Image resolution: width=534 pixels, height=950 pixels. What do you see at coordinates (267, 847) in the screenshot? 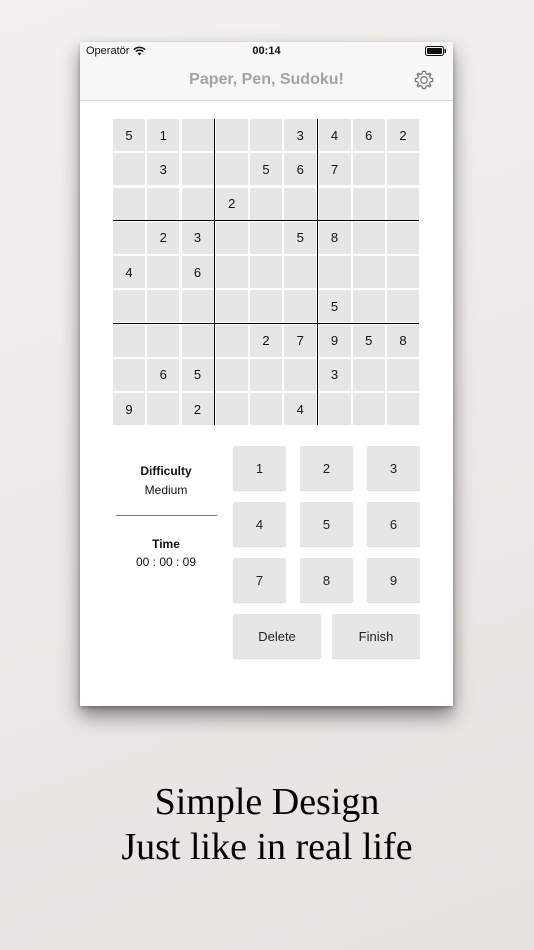
I see `tagline-line-2: Just like in real life` at bounding box center [267, 847].